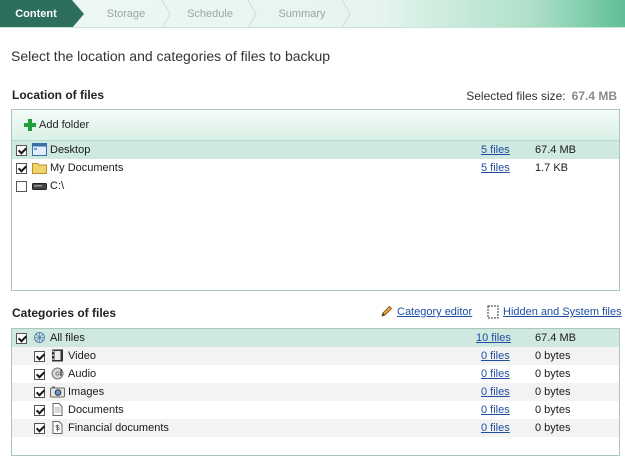  I want to click on file-size: 1.7 KB, so click(552, 168).